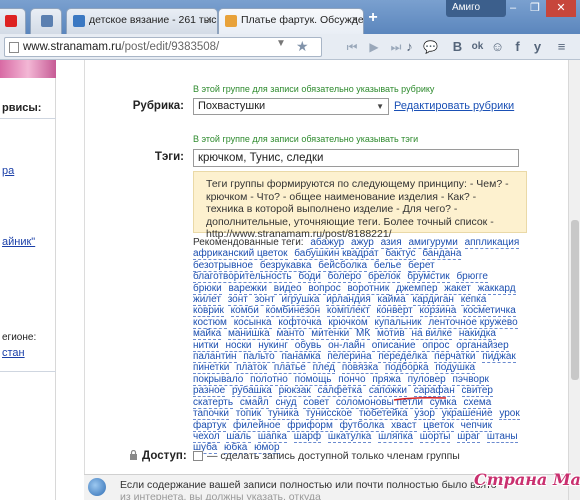  What do you see at coordinates (404, 425) in the screenshot?
I see `recommended-tag: хваст` at bounding box center [404, 425].